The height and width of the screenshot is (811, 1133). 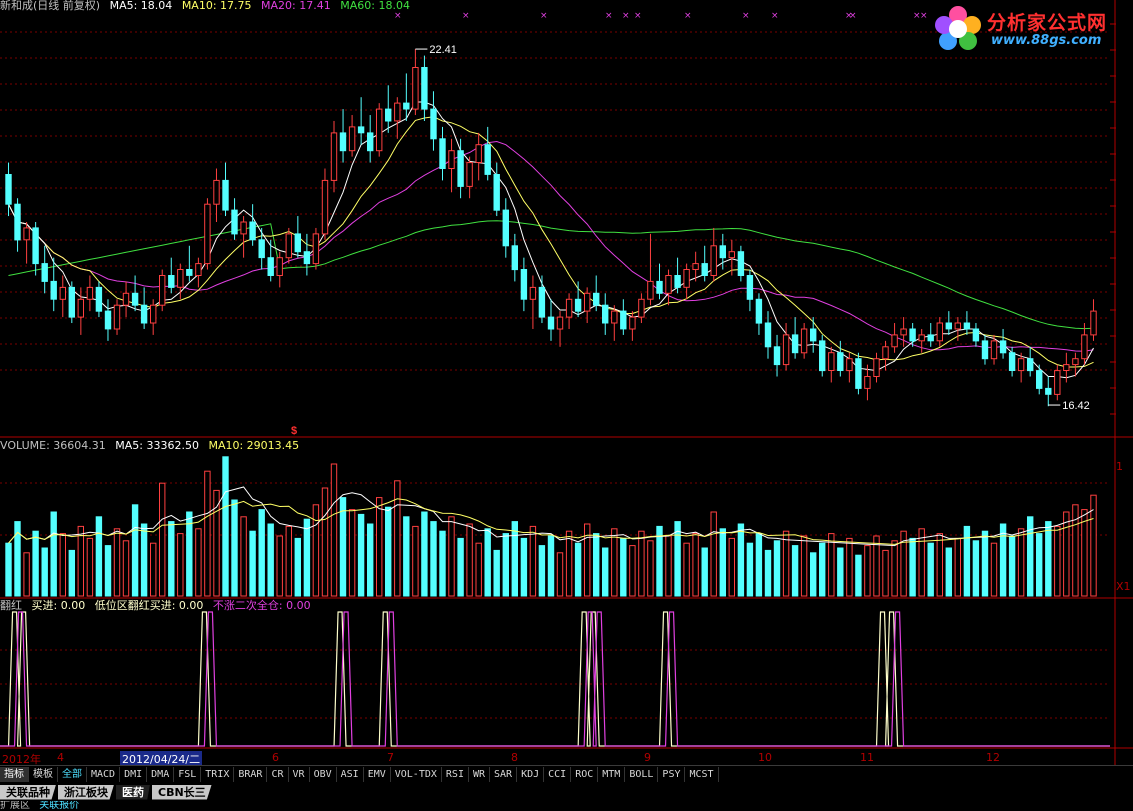 What do you see at coordinates (299, 774) in the screenshot?
I see `indicator-tab-vr: VR` at bounding box center [299, 774].